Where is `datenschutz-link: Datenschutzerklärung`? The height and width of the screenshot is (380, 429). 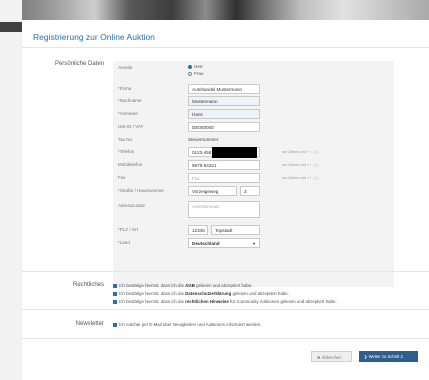 datenschutz-link: Datenschutzerklärung is located at coordinates (208, 293).